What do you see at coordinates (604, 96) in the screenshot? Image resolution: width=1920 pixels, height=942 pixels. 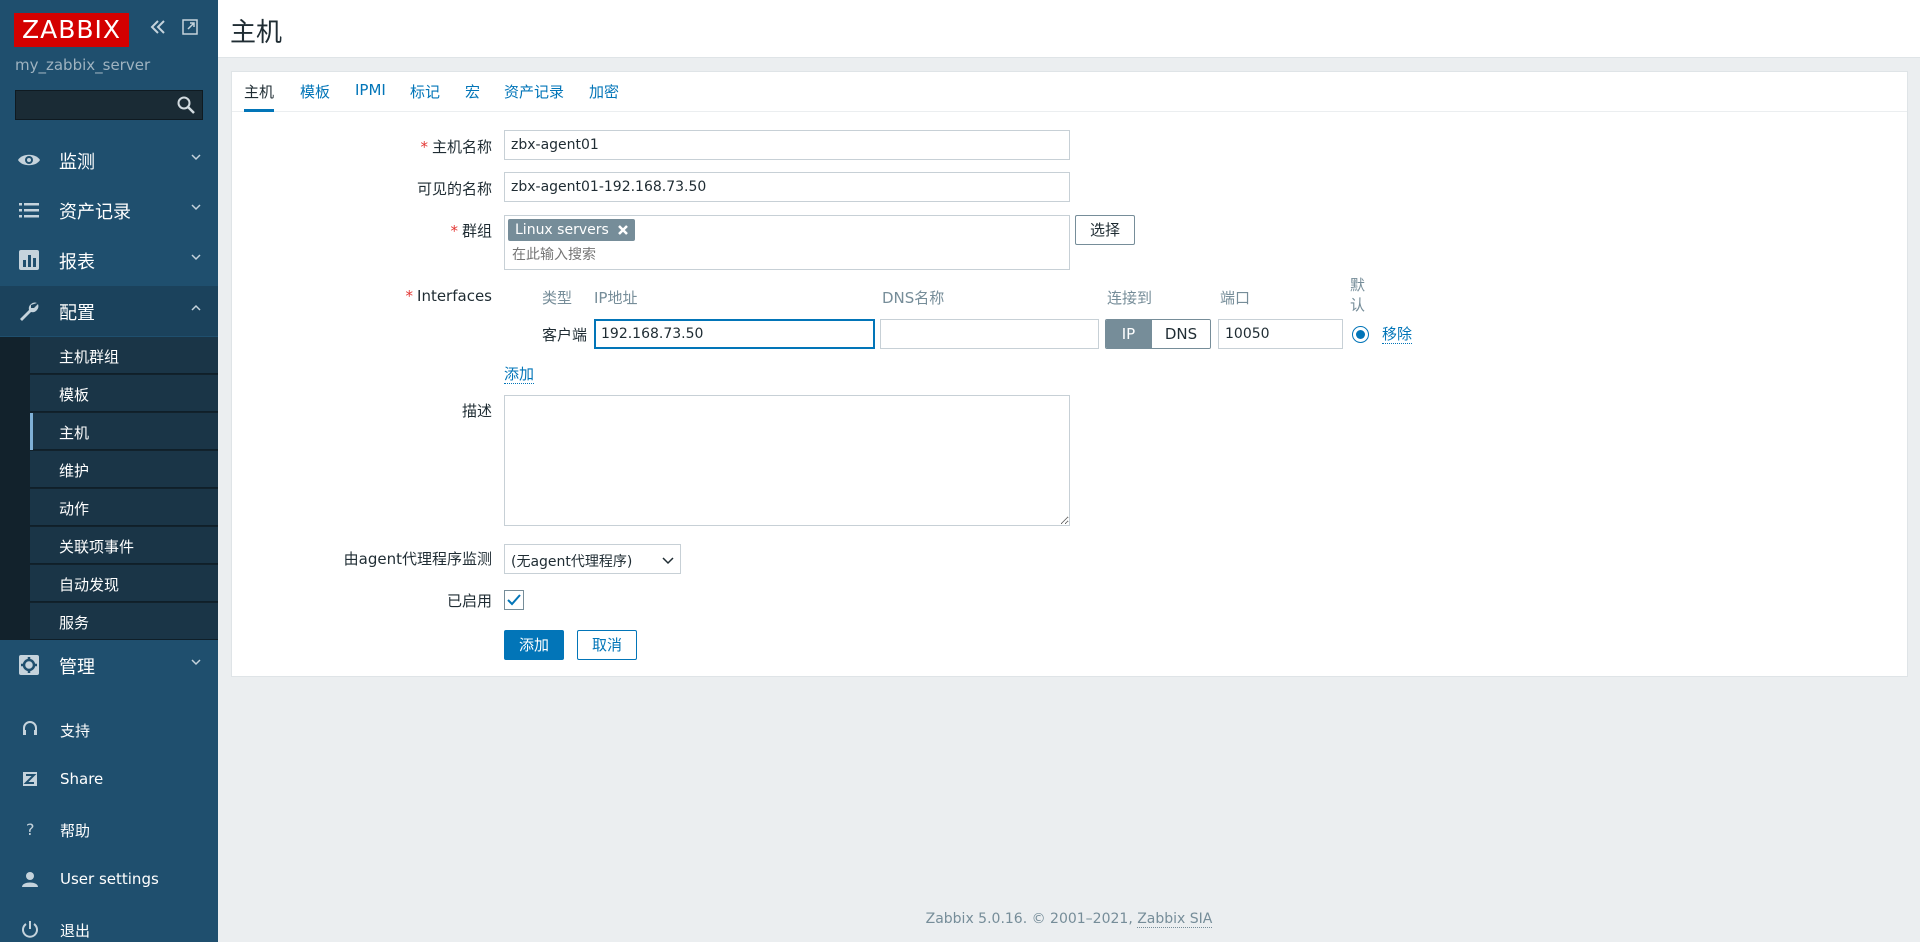 I see `tab-encryption: 加密` at bounding box center [604, 96].